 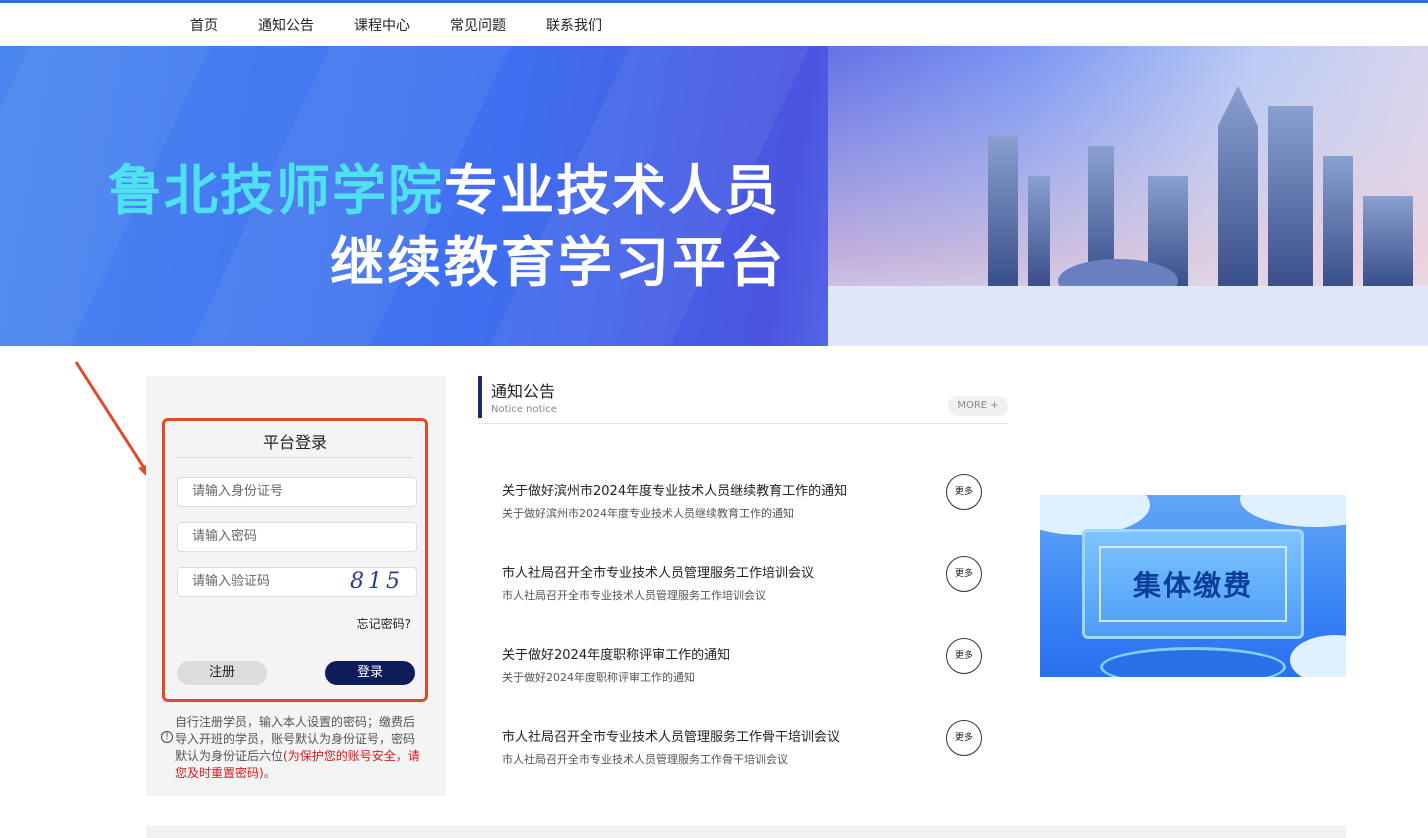 I want to click on login-button: 登录, so click(x=370, y=673).